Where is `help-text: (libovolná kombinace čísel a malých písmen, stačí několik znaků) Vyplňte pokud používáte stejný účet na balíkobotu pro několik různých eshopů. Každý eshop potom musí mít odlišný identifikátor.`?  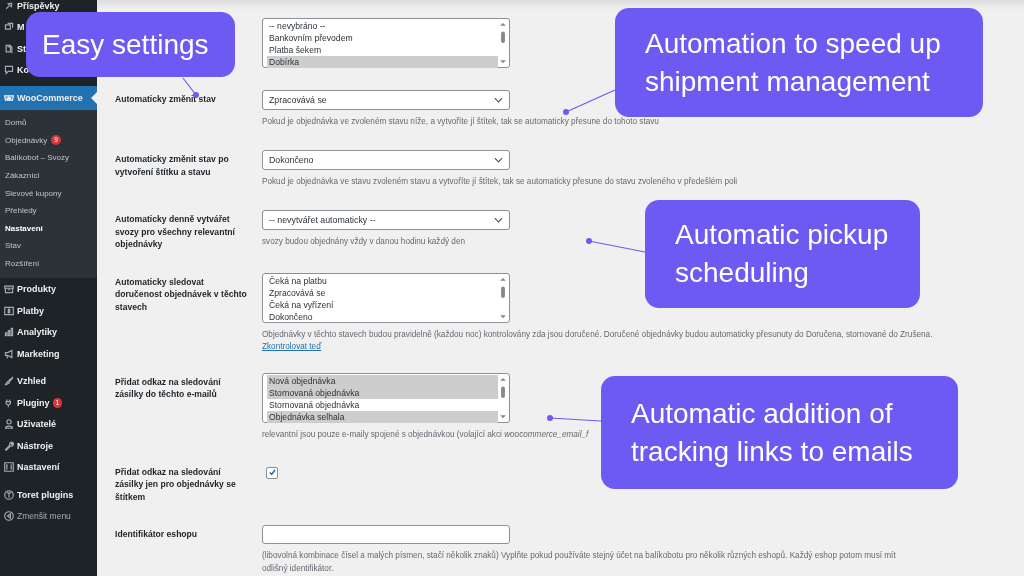 help-text: (libovolná kombinace čísel a malých písmen, stačí několik znaků) Vyplňte pokud používáte stejný účet na balíkobotu pro několik různých eshopů. Každý eshop potom musí mít odlišný identifikátor. is located at coordinates (579, 562).